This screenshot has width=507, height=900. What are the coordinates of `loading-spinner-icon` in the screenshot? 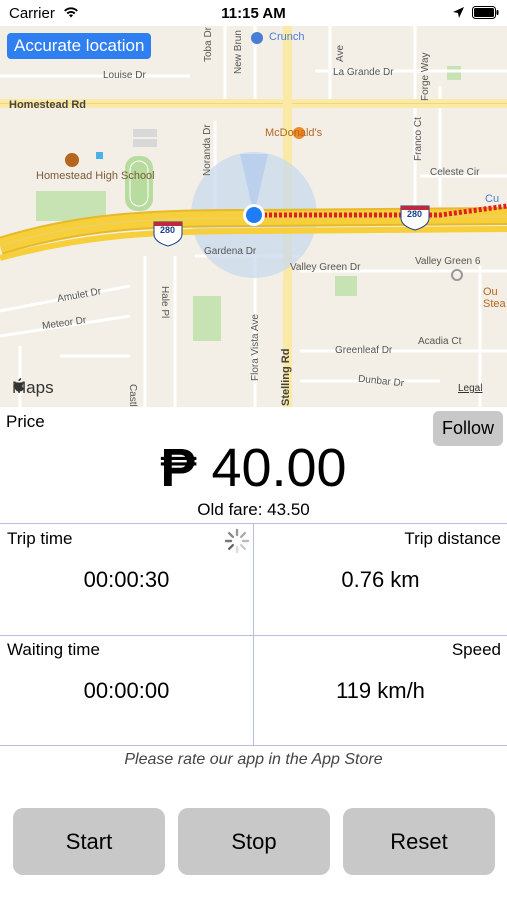 It's located at (237, 543).